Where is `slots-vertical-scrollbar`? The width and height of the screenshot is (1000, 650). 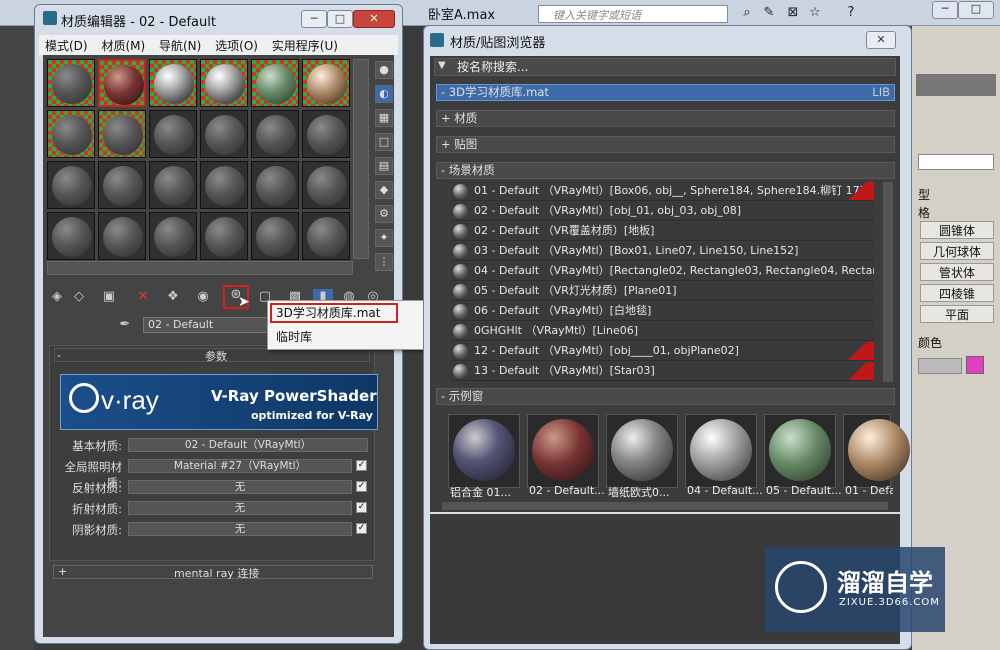 slots-vertical-scrollbar is located at coordinates (361, 159).